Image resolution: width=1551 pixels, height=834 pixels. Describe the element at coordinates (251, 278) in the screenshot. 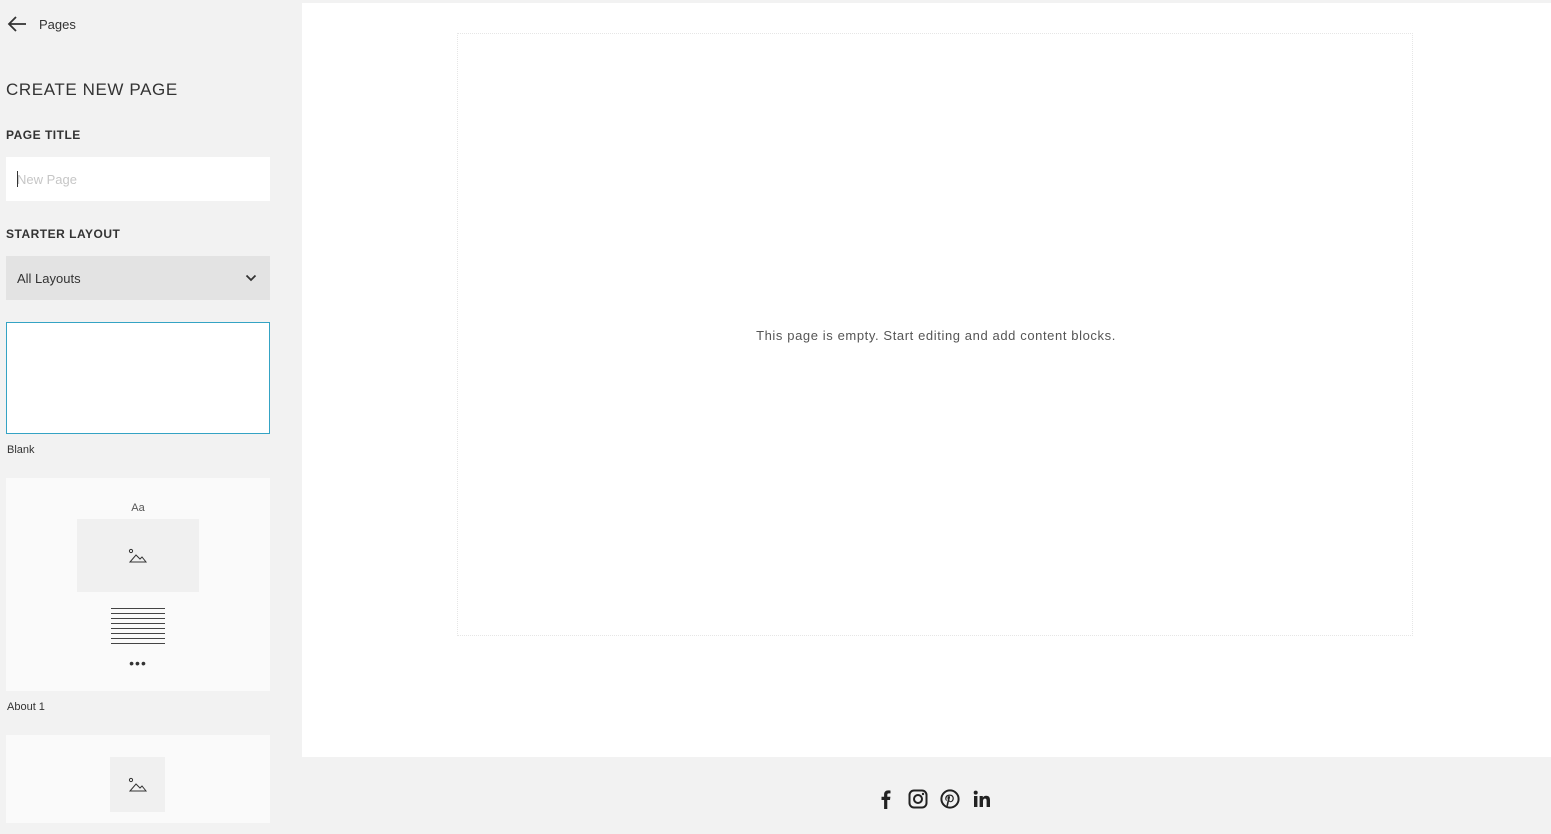

I see `chevron-down-icon` at that location.